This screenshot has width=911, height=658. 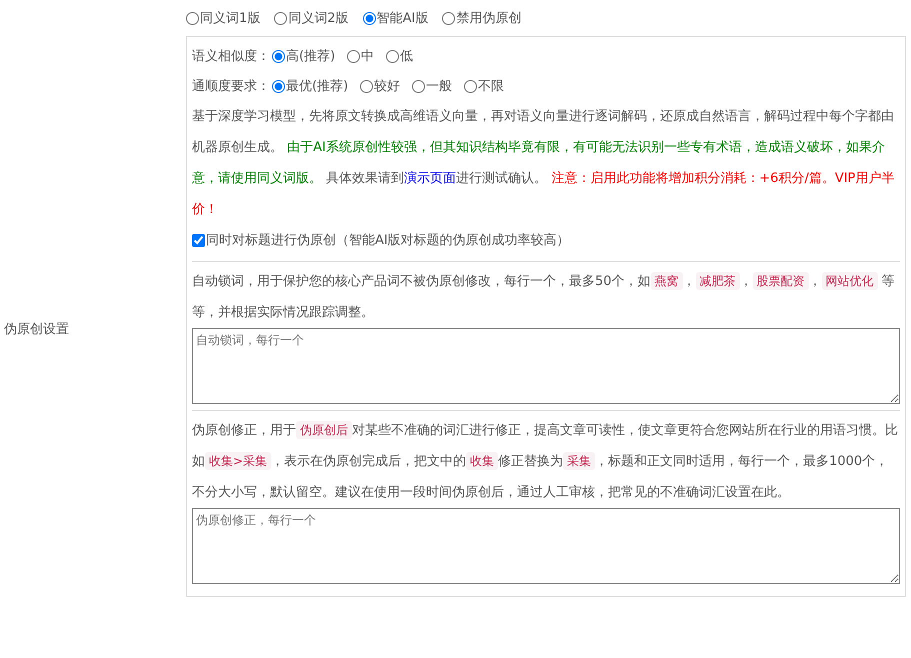 What do you see at coordinates (231, 86) in the screenshot?
I see `setting-label: 通顺度要求：` at bounding box center [231, 86].